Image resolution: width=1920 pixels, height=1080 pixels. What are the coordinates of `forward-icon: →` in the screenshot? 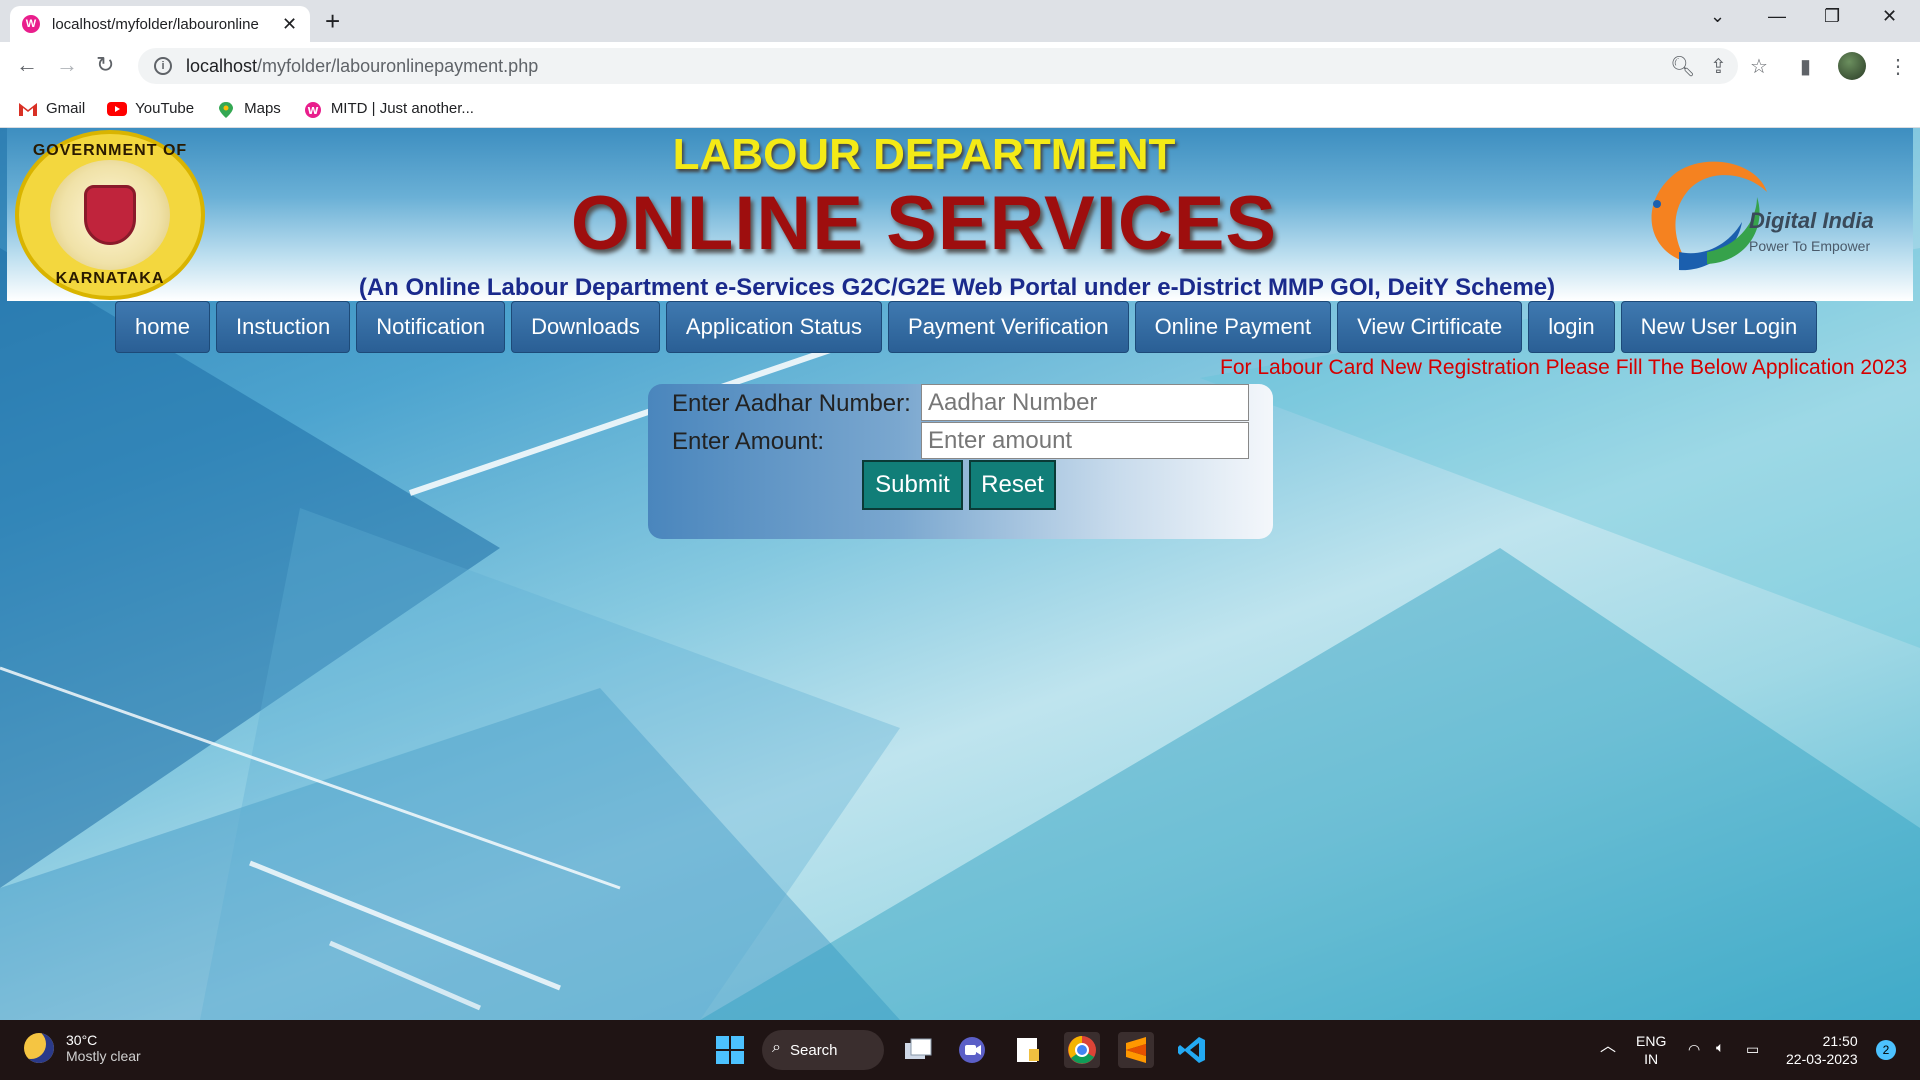 It's located at (67, 65).